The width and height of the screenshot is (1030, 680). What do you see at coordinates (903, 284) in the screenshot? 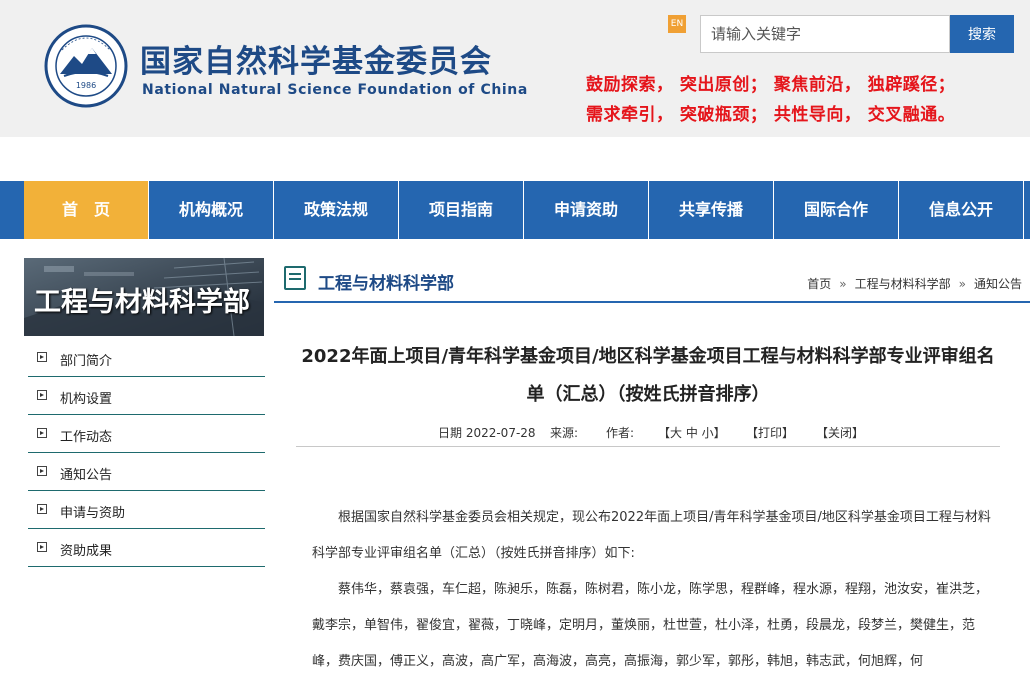
I see `breadcrumb-department: 工程与材料科学部` at bounding box center [903, 284].